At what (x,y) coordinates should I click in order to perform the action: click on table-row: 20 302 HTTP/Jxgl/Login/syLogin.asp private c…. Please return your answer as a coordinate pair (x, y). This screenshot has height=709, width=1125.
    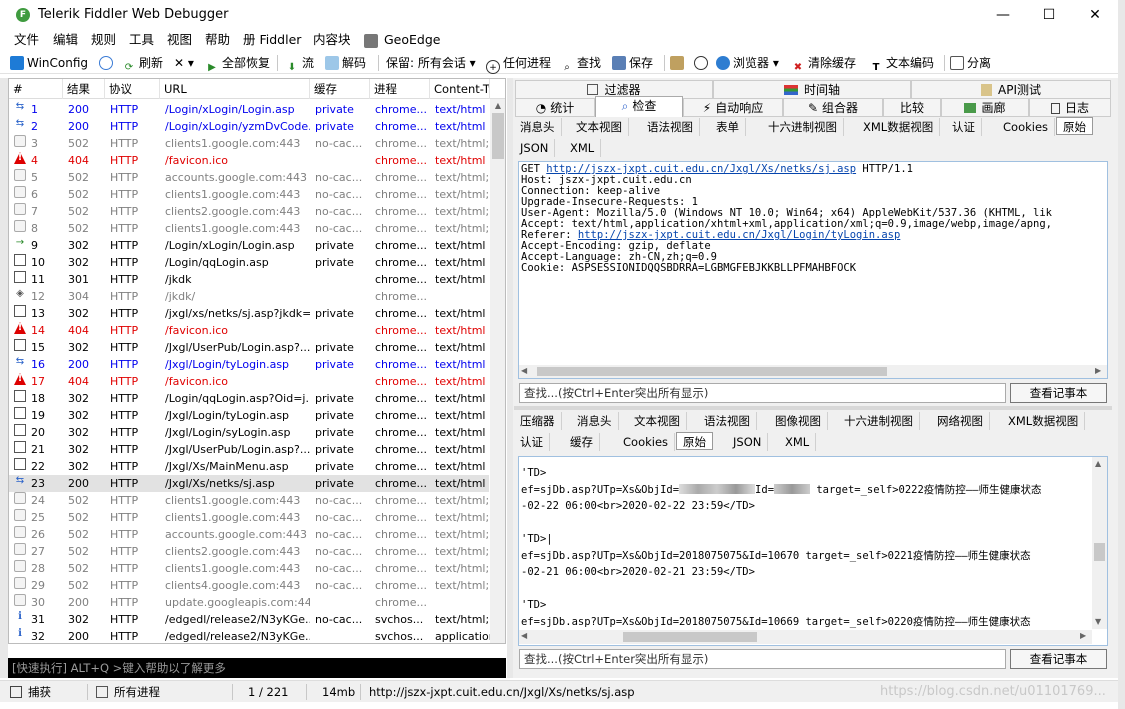
    Looking at the image, I should click on (249, 432).